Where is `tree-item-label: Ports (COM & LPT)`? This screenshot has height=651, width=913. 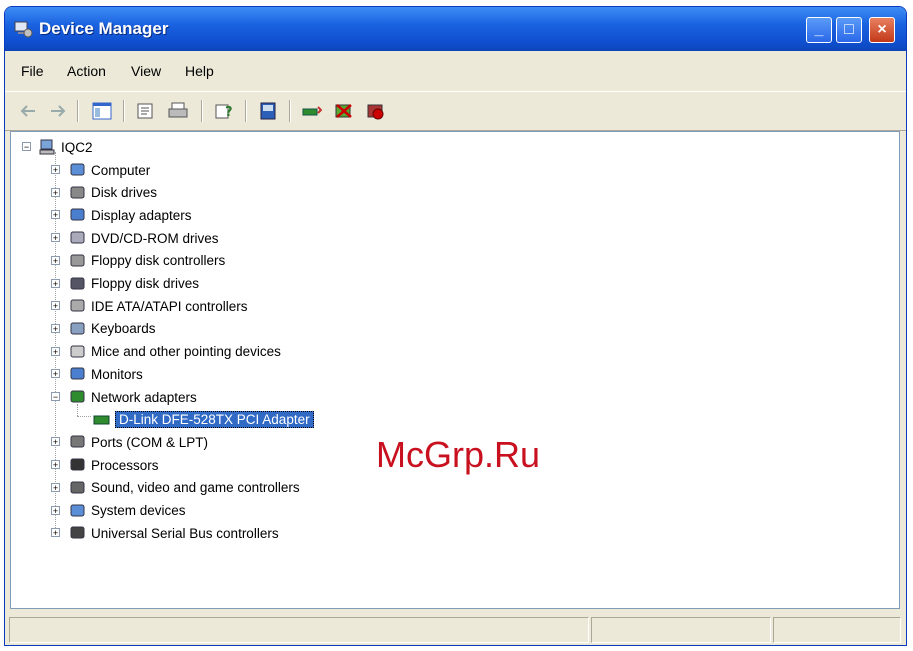
tree-item-label: Ports (COM & LPT) is located at coordinates (150, 442).